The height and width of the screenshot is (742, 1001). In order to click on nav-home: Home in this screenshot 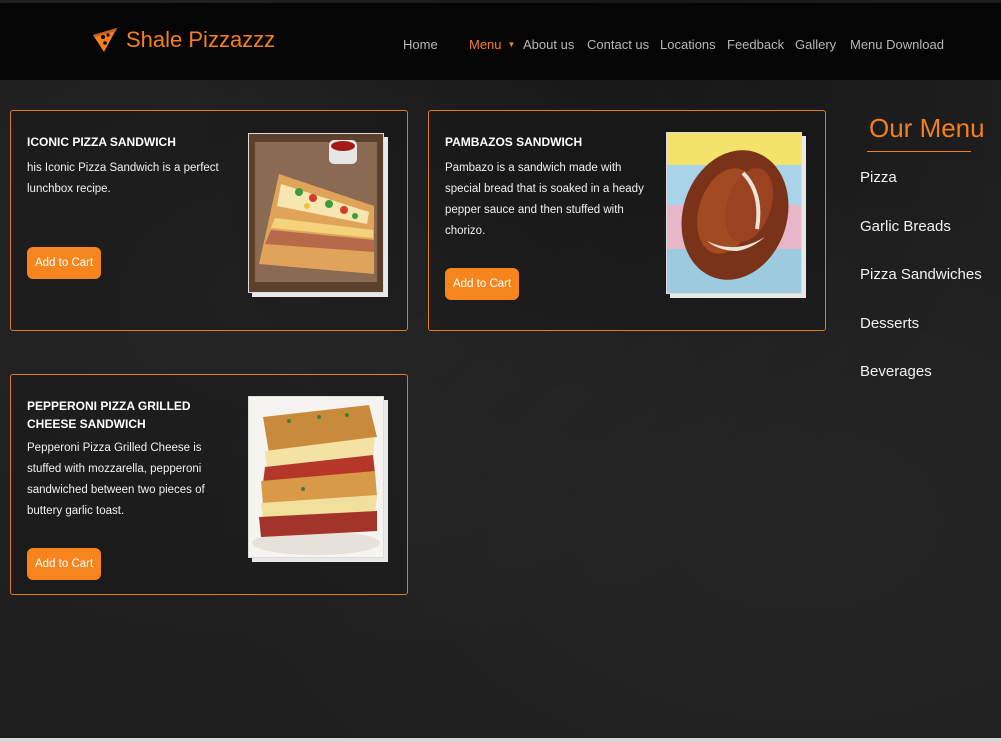, I will do `click(420, 44)`.